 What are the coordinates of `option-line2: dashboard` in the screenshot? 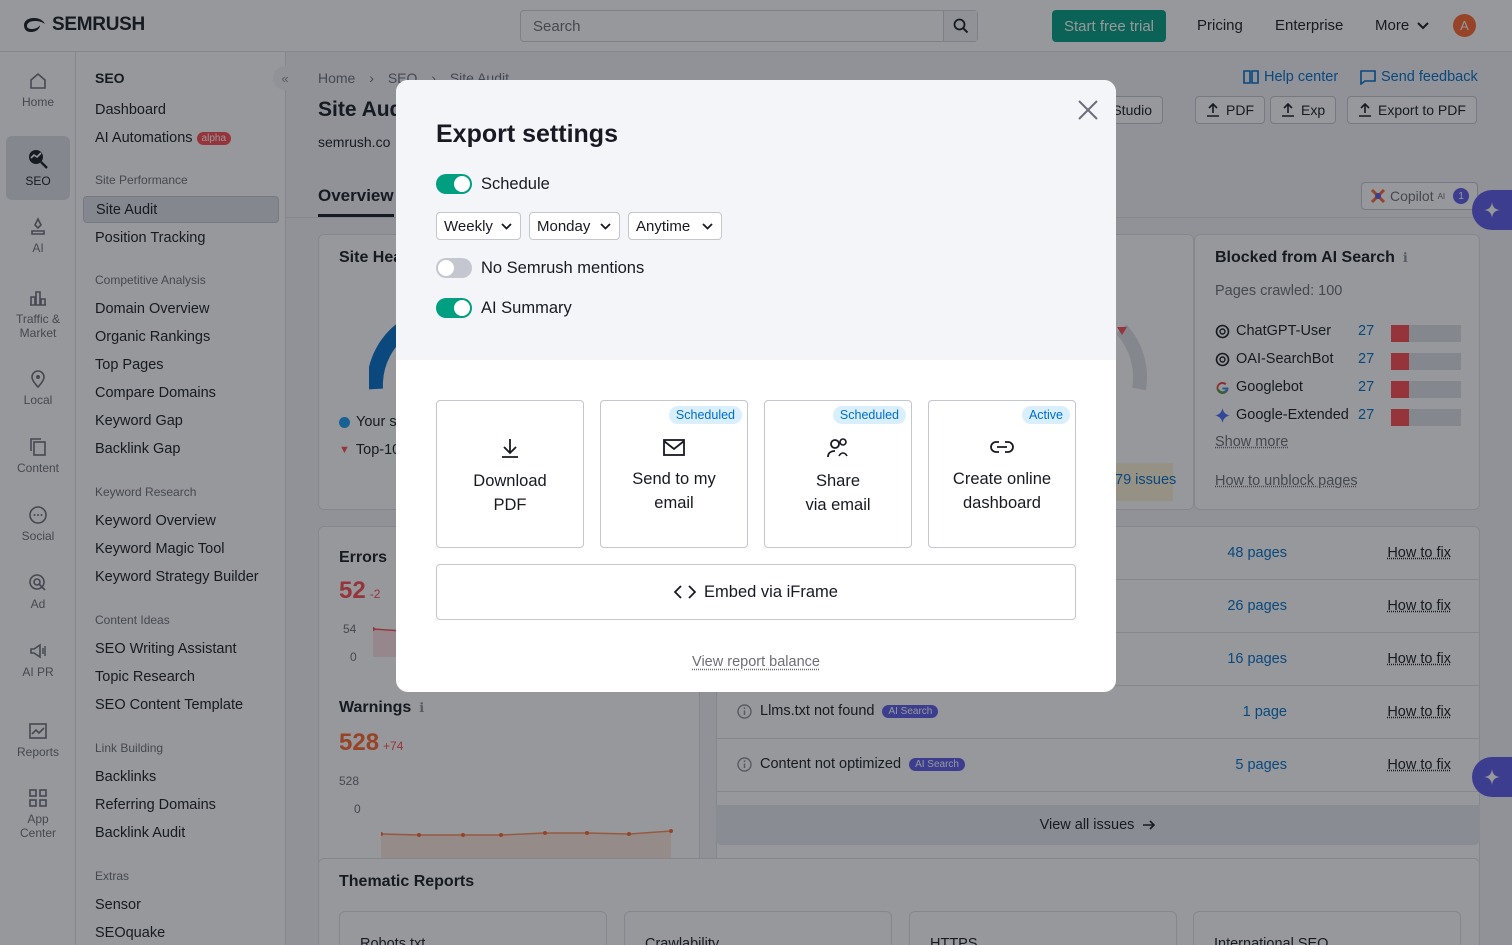 It's located at (1002, 503).